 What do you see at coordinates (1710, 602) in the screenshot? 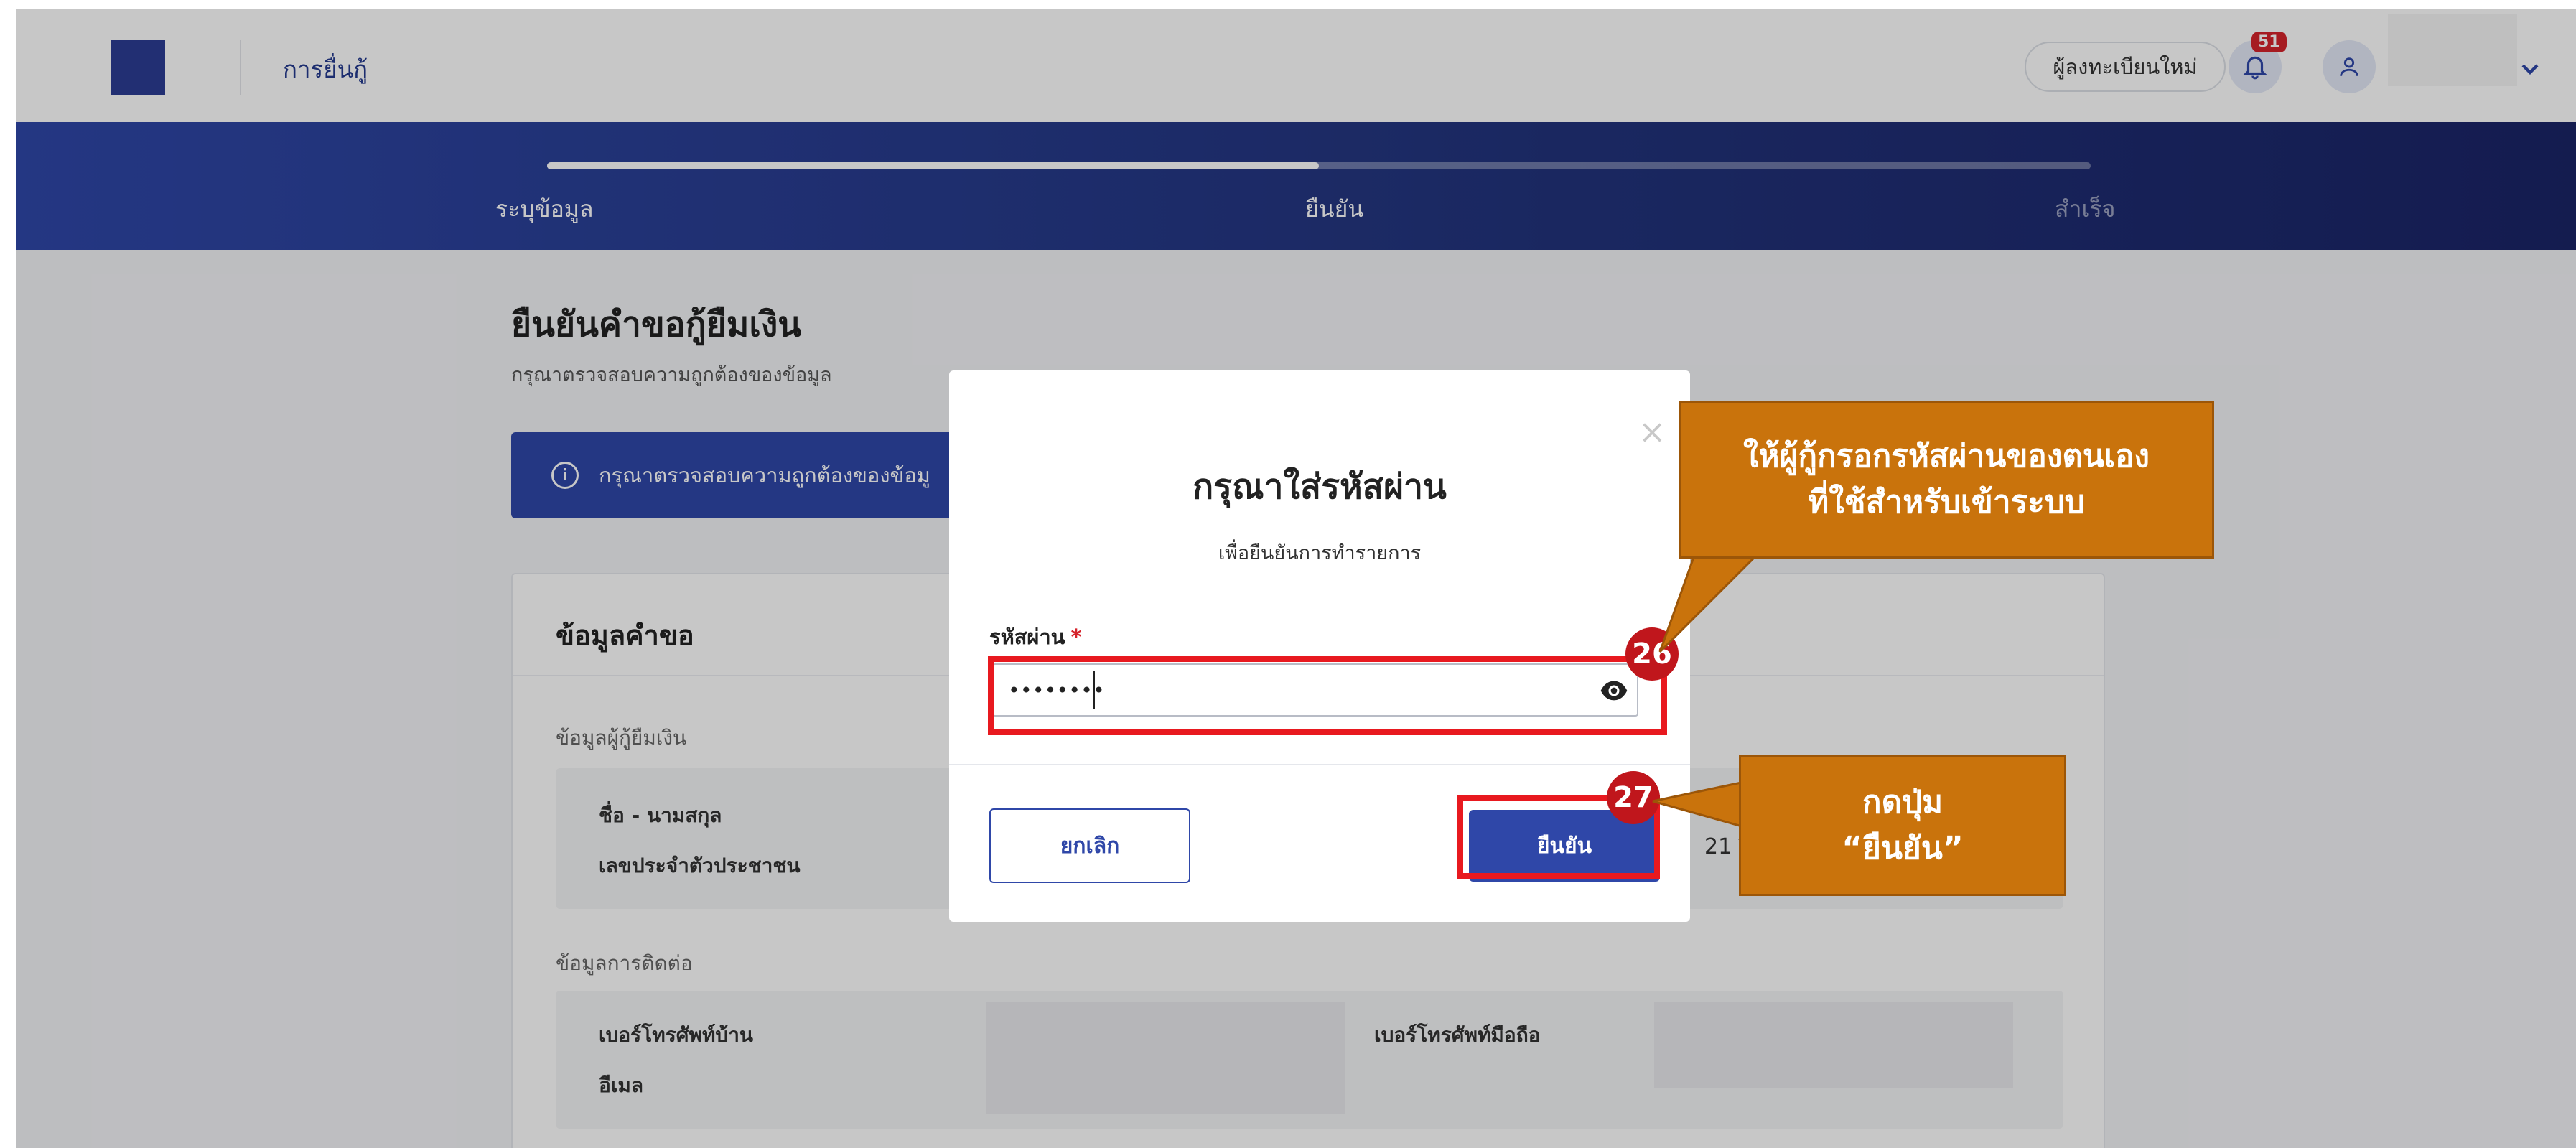
I see `callout-tail-password` at bounding box center [1710, 602].